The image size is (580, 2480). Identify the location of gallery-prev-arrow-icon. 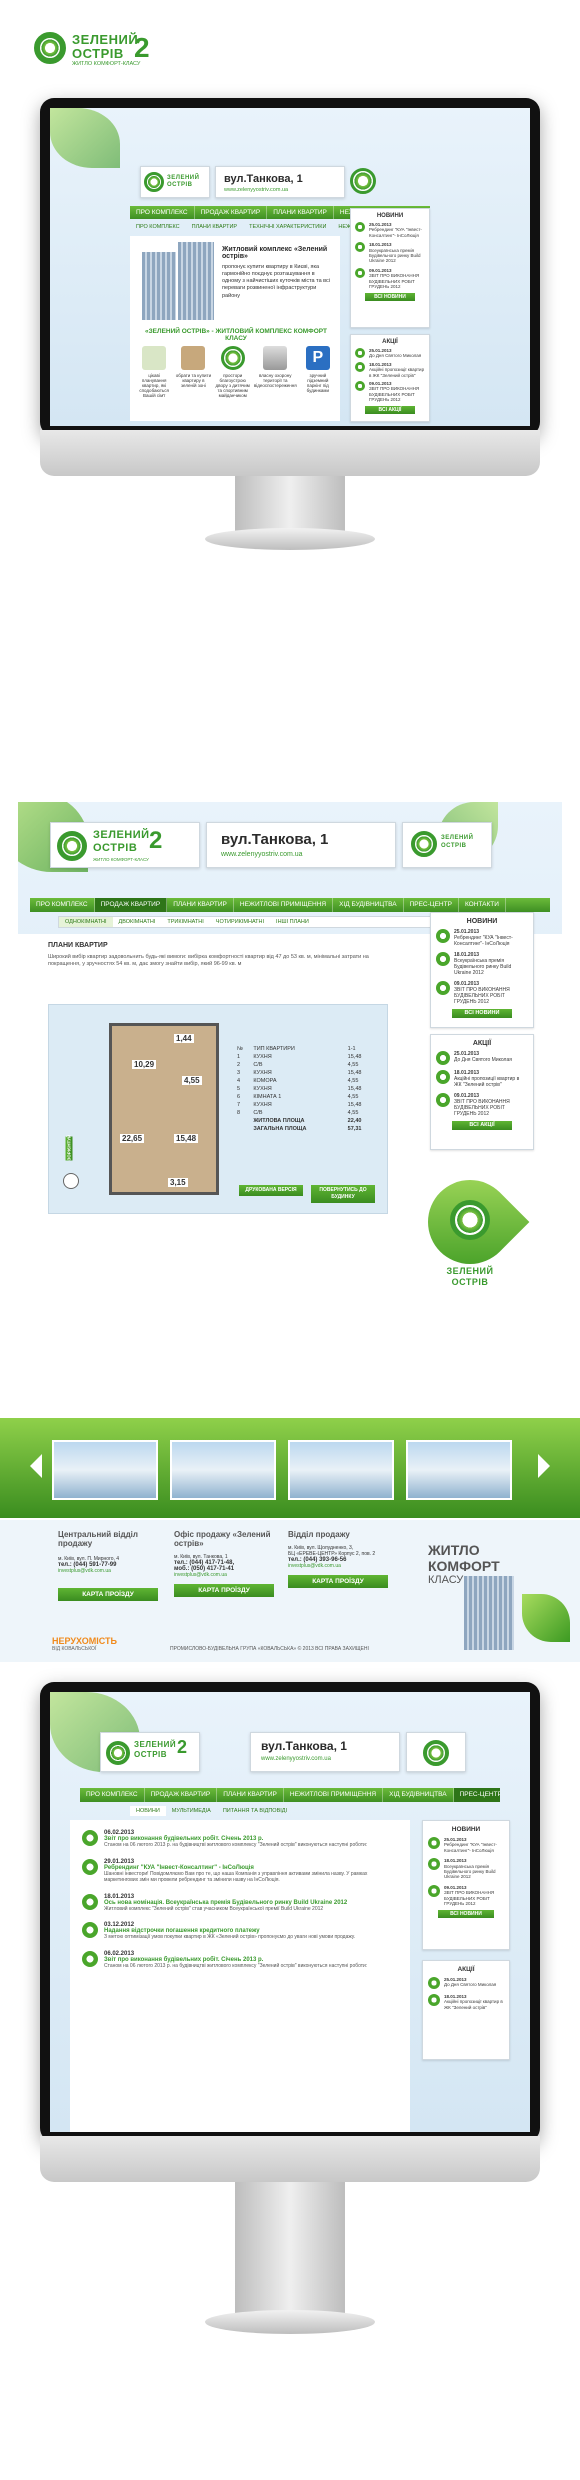
(36, 1466).